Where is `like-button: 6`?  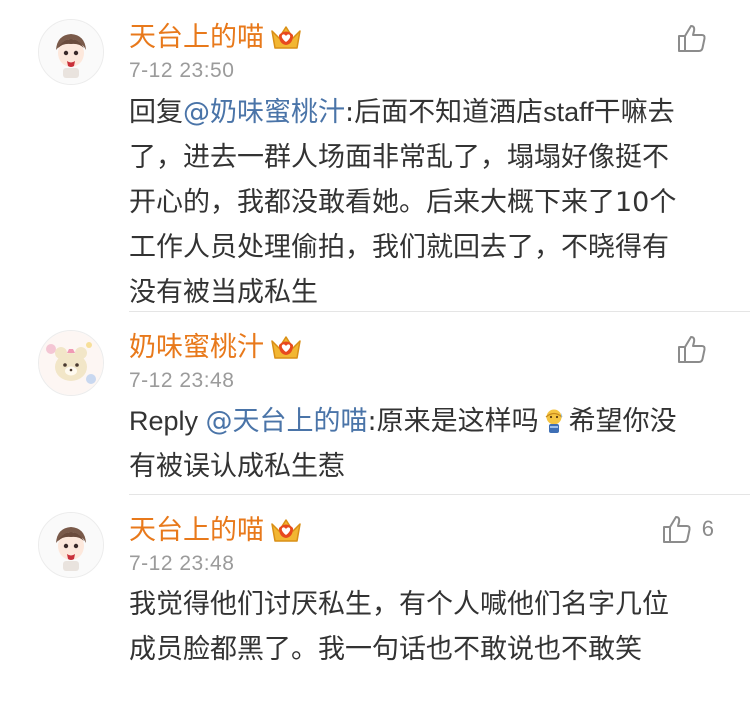 like-button: 6 is located at coordinates (687, 529).